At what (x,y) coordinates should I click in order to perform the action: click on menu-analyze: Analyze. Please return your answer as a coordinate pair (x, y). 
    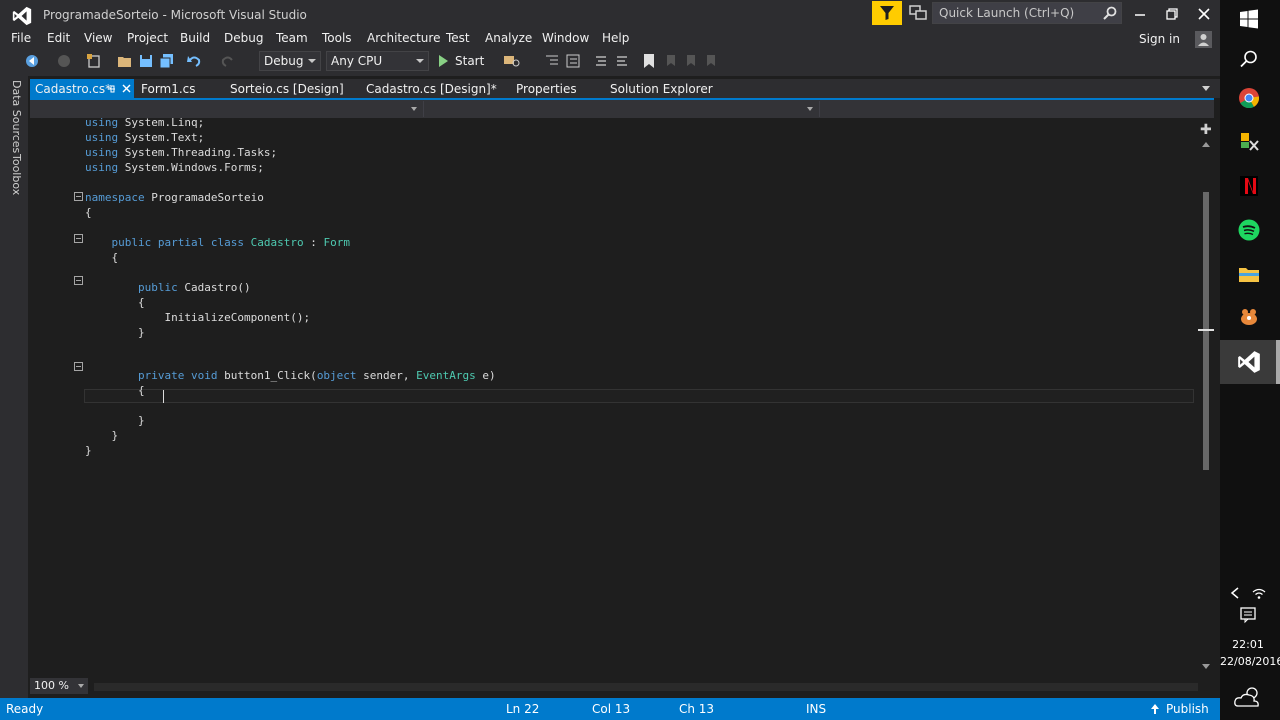
    Looking at the image, I should click on (508, 38).